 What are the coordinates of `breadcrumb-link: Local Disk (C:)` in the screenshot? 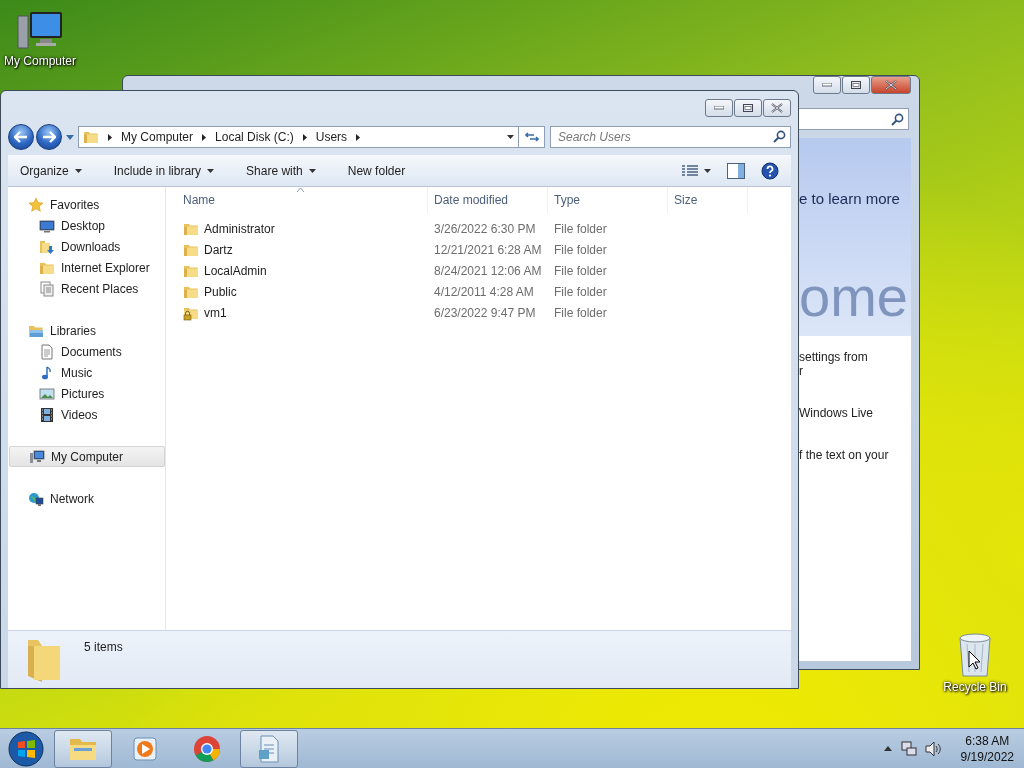 It's located at (254, 137).